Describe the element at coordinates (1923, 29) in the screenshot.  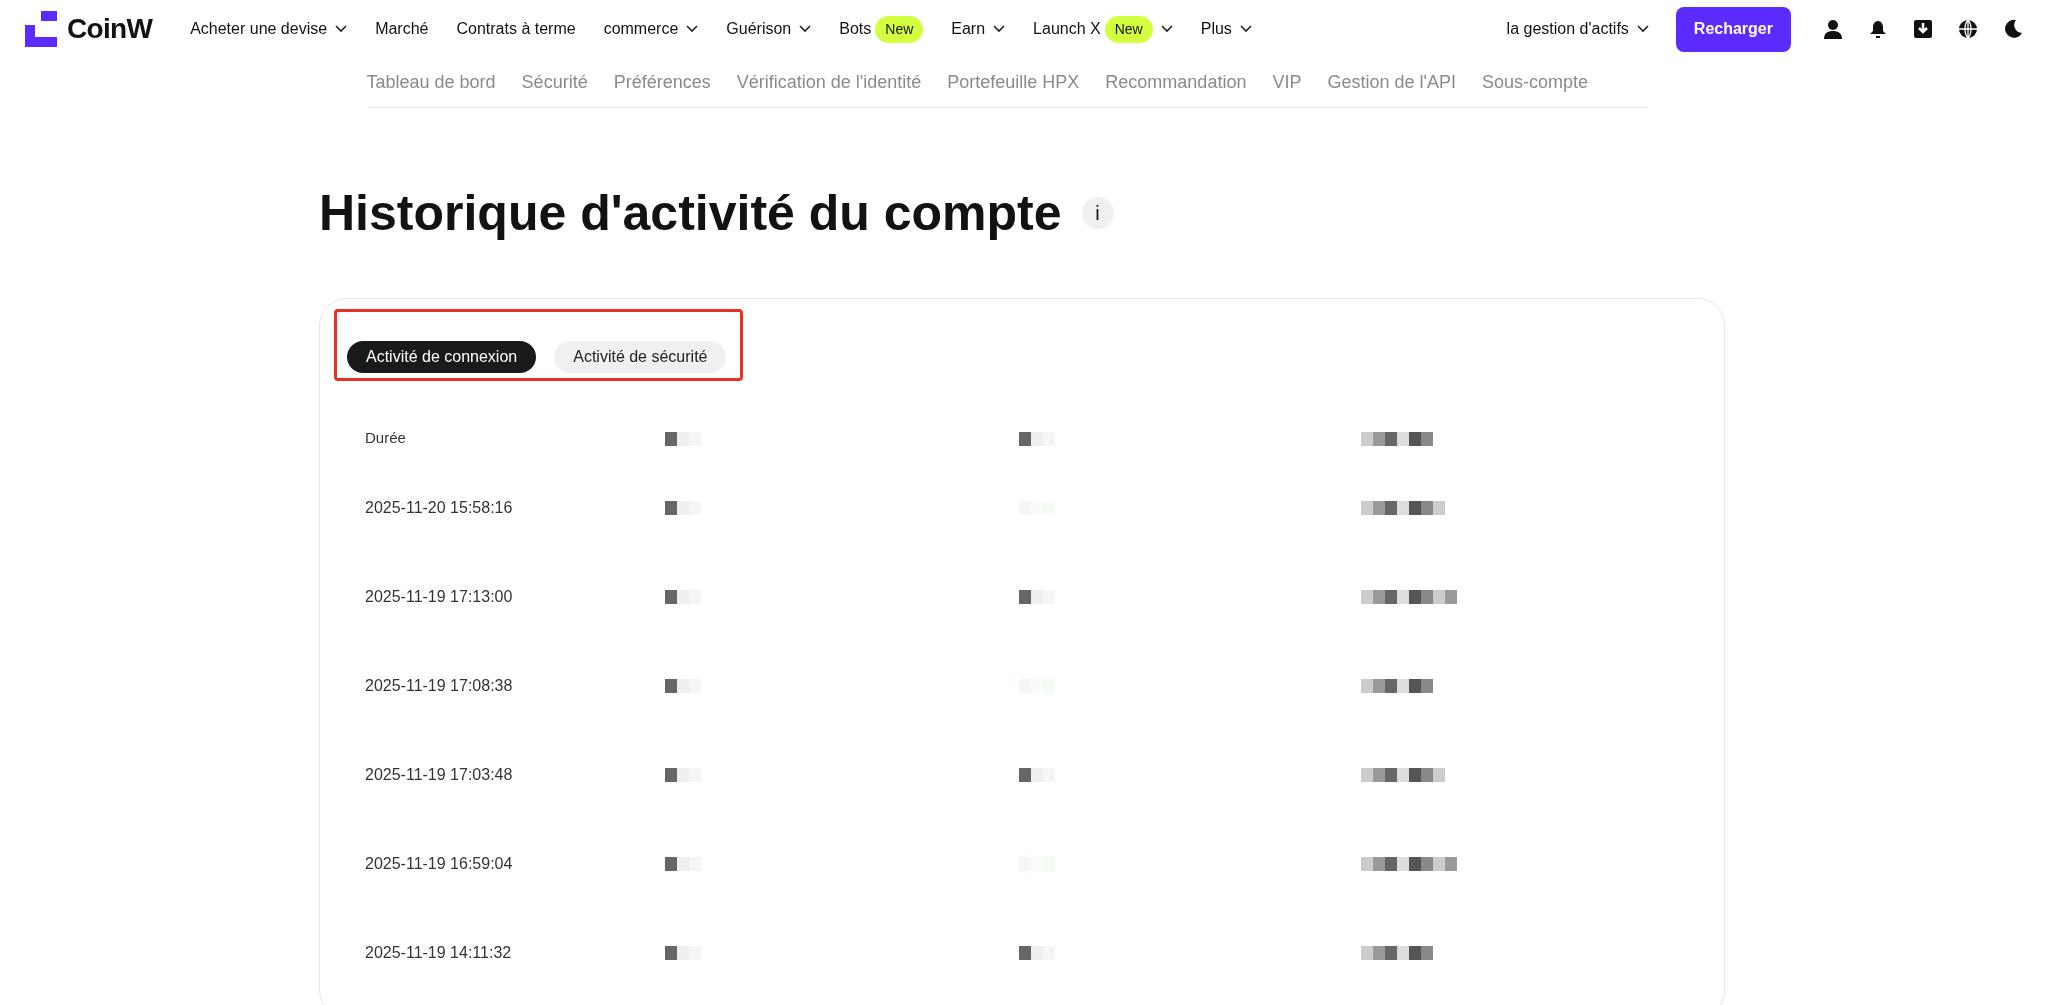
I see `download-icon` at that location.